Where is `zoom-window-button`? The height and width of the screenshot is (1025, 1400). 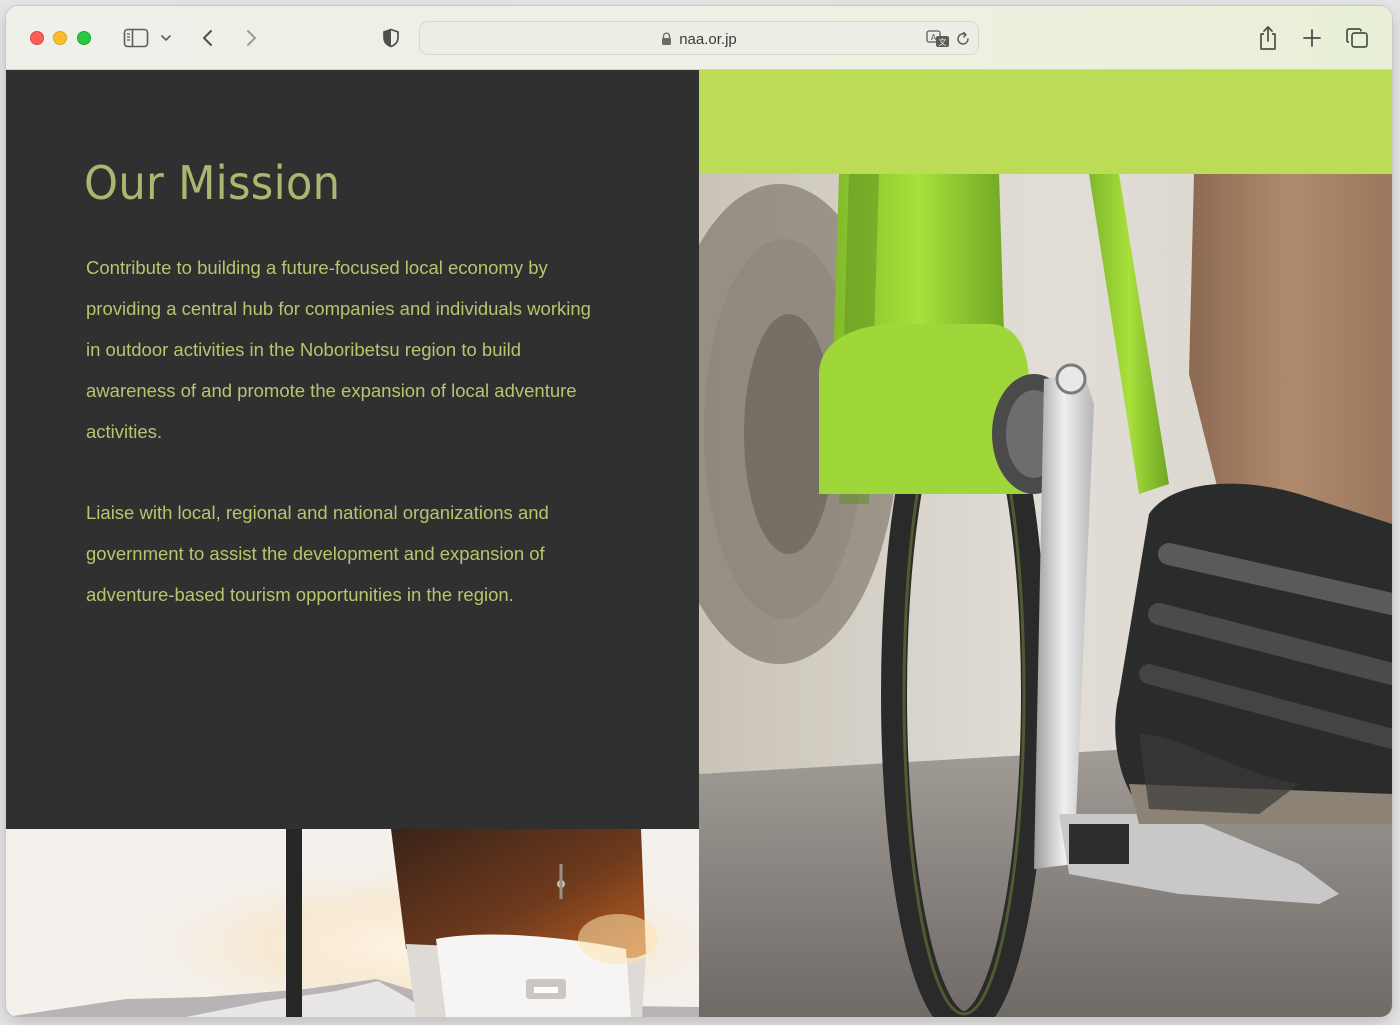
zoom-window-button is located at coordinates (84, 38).